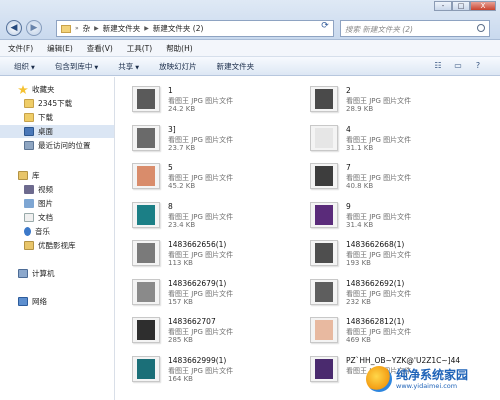  Describe the element at coordinates (139, 48) in the screenshot. I see `menu-tools: 工具(T)` at that location.